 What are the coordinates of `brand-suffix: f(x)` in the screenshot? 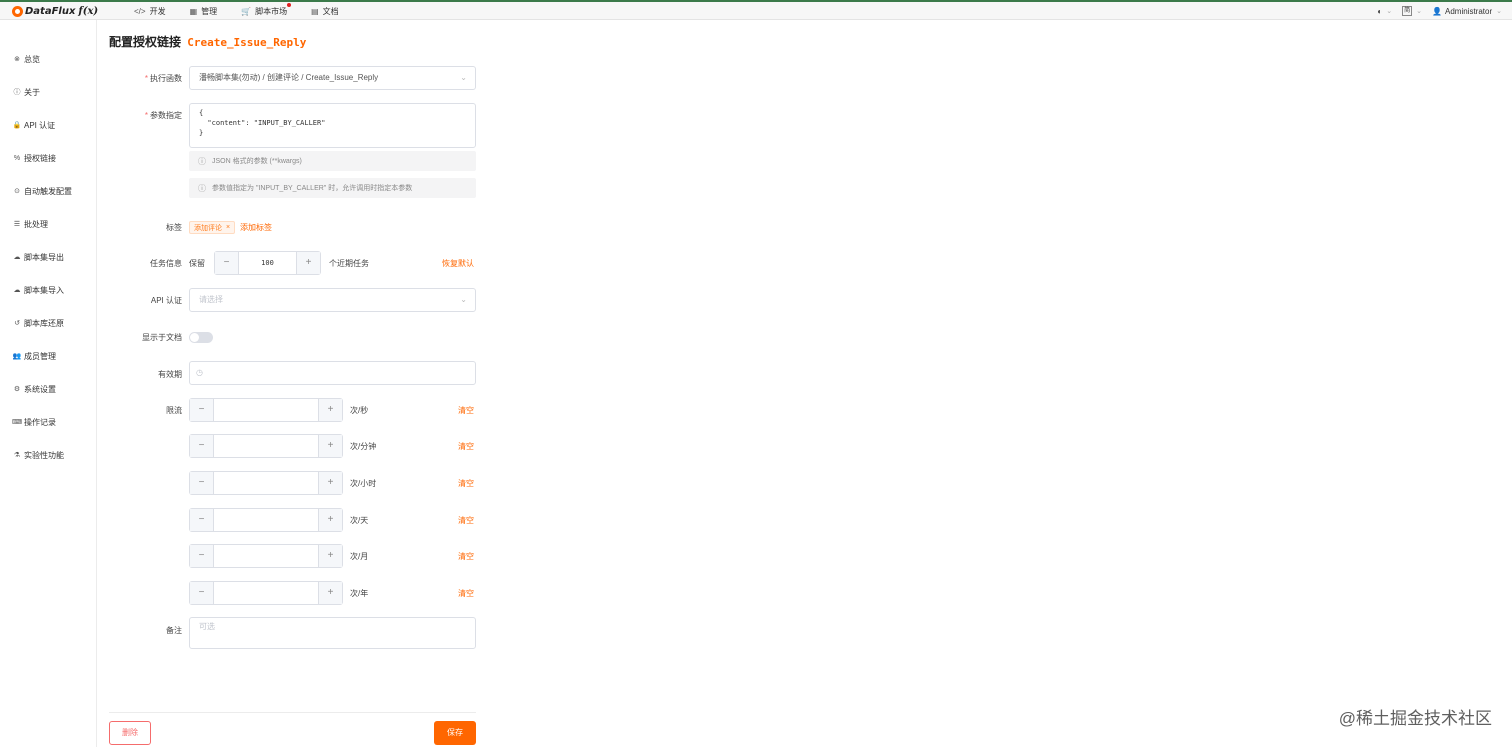 It's located at (88, 11).